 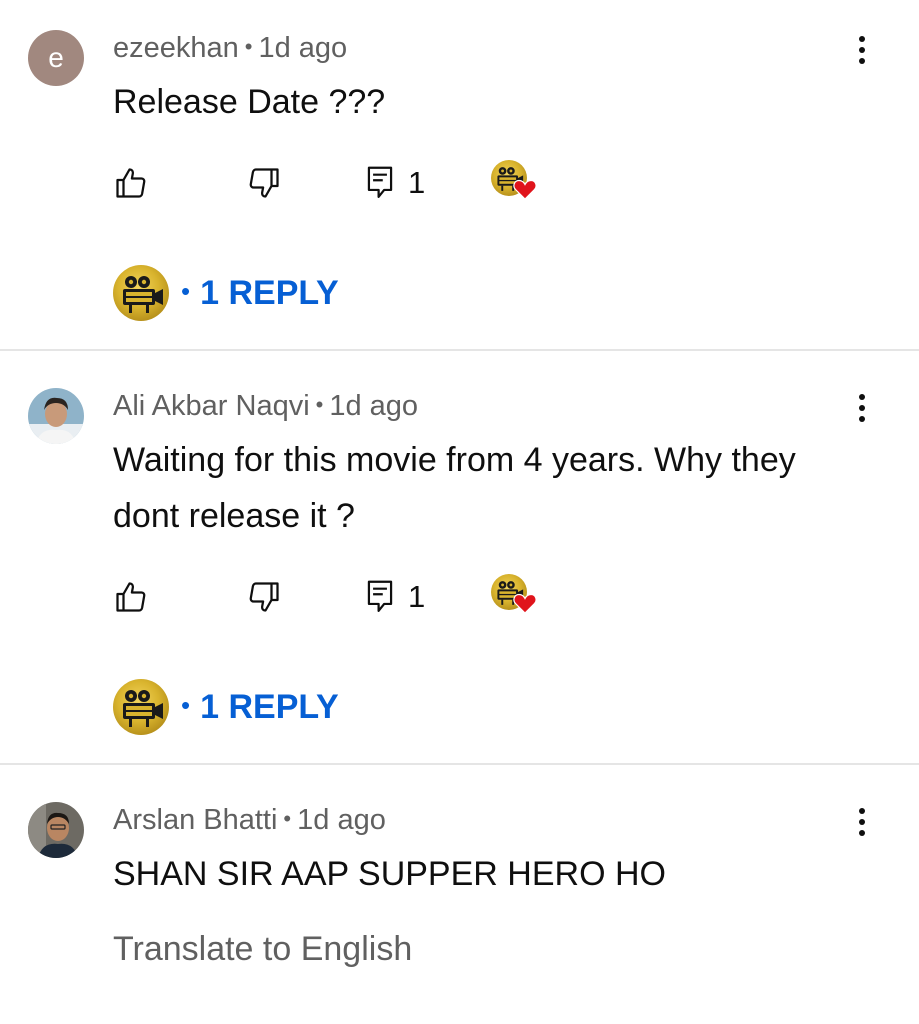 I want to click on comment-meta: Ali Akbar Naqvi • 1d ago, so click(x=265, y=406).